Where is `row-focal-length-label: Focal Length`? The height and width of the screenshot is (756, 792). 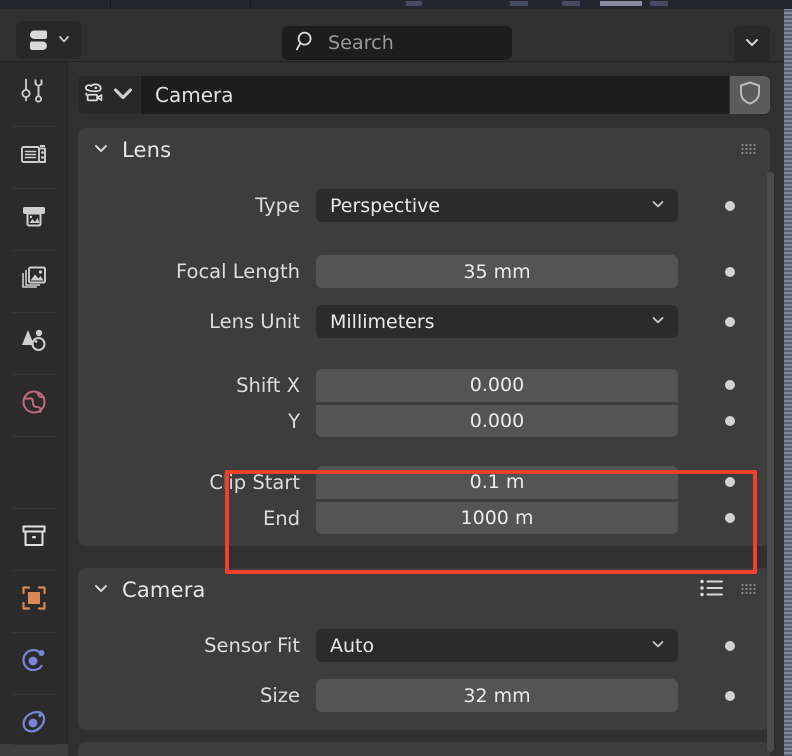
row-focal-length-label: Focal Length is located at coordinates (238, 271).